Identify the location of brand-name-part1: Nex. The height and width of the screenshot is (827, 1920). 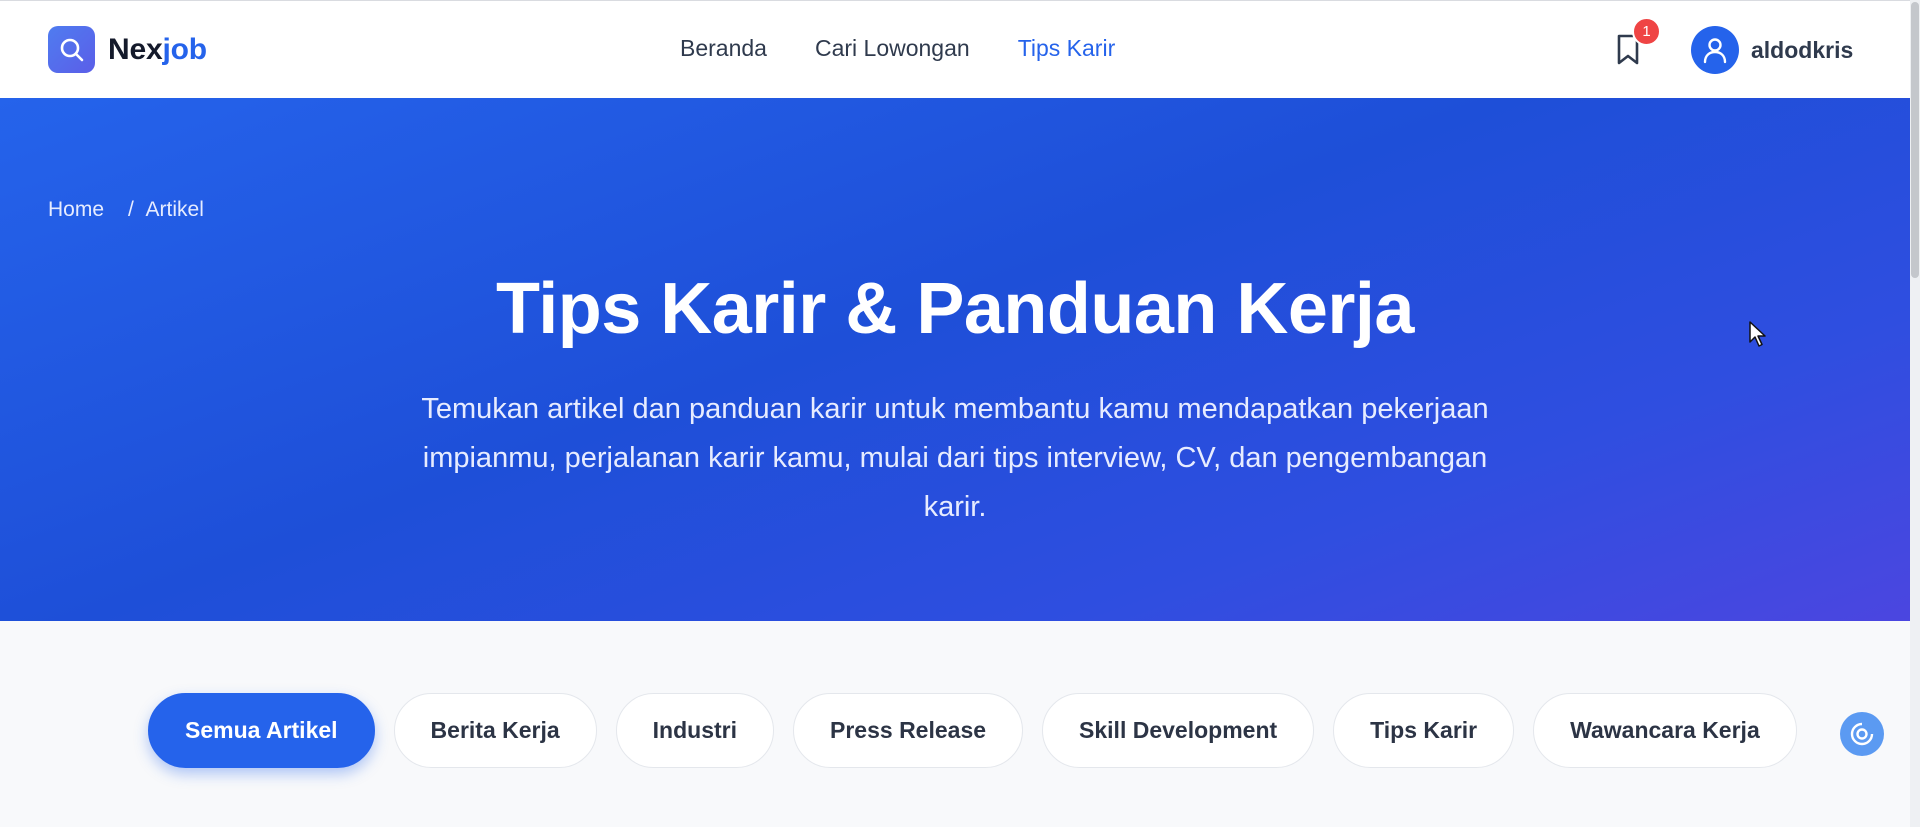
(135, 49).